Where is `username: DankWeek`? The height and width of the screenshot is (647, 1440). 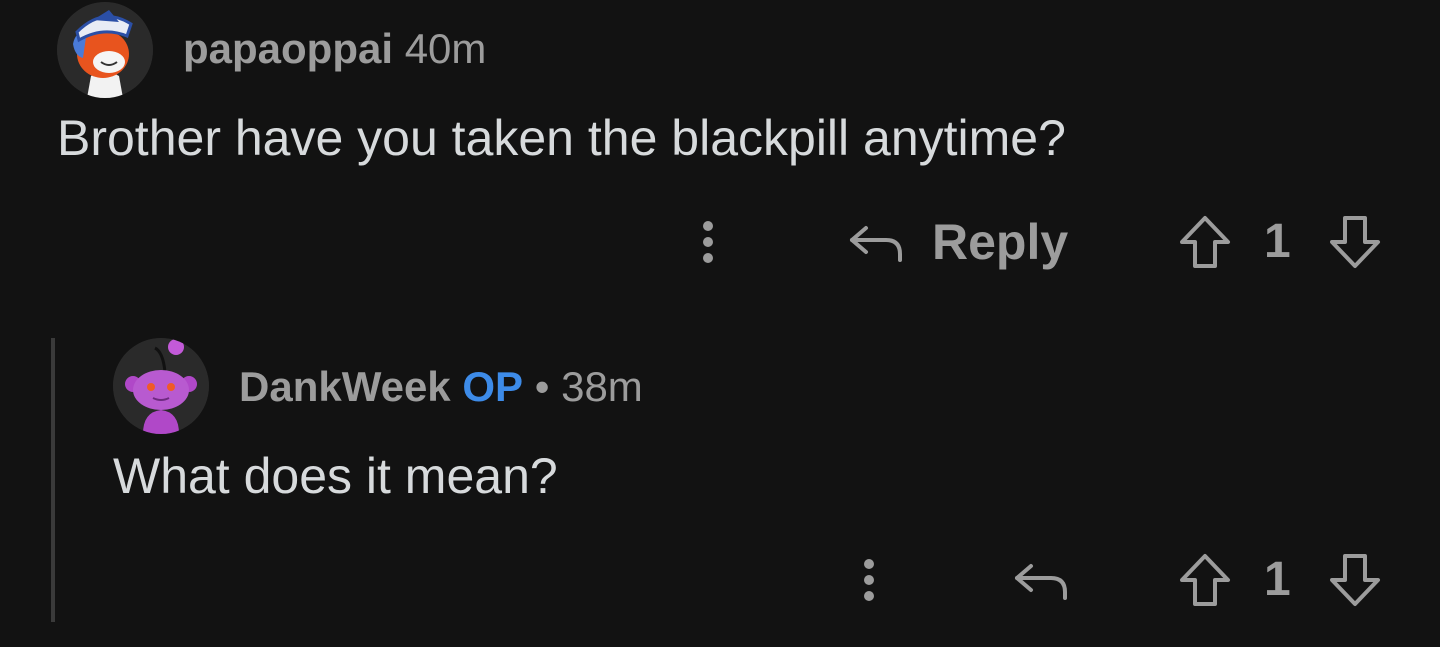
username: DankWeek is located at coordinates (345, 386).